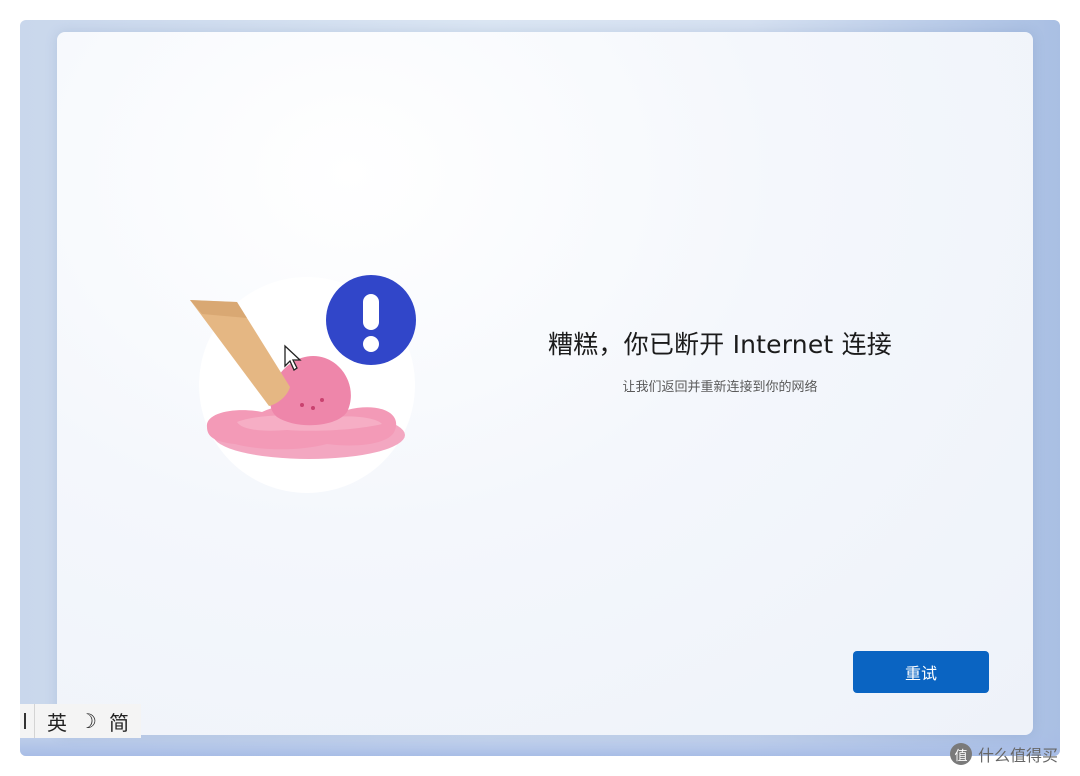  Describe the element at coordinates (34, 721) in the screenshot. I see `ime-separator` at that location.